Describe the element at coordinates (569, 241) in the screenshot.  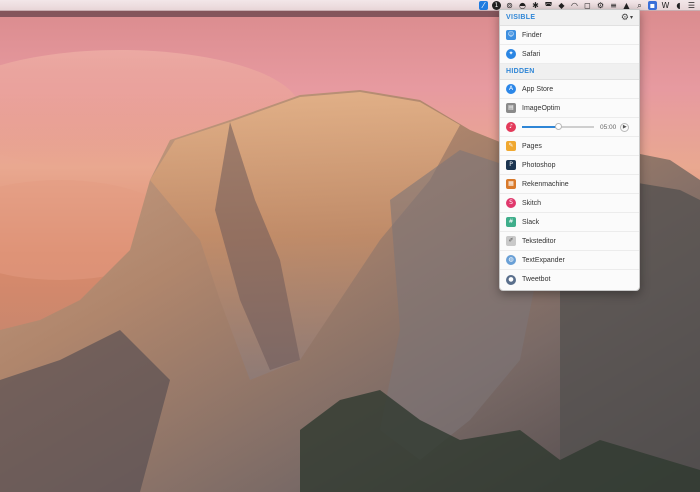
I see `list-item-teksteditor: ✐ Teksteditor` at that location.